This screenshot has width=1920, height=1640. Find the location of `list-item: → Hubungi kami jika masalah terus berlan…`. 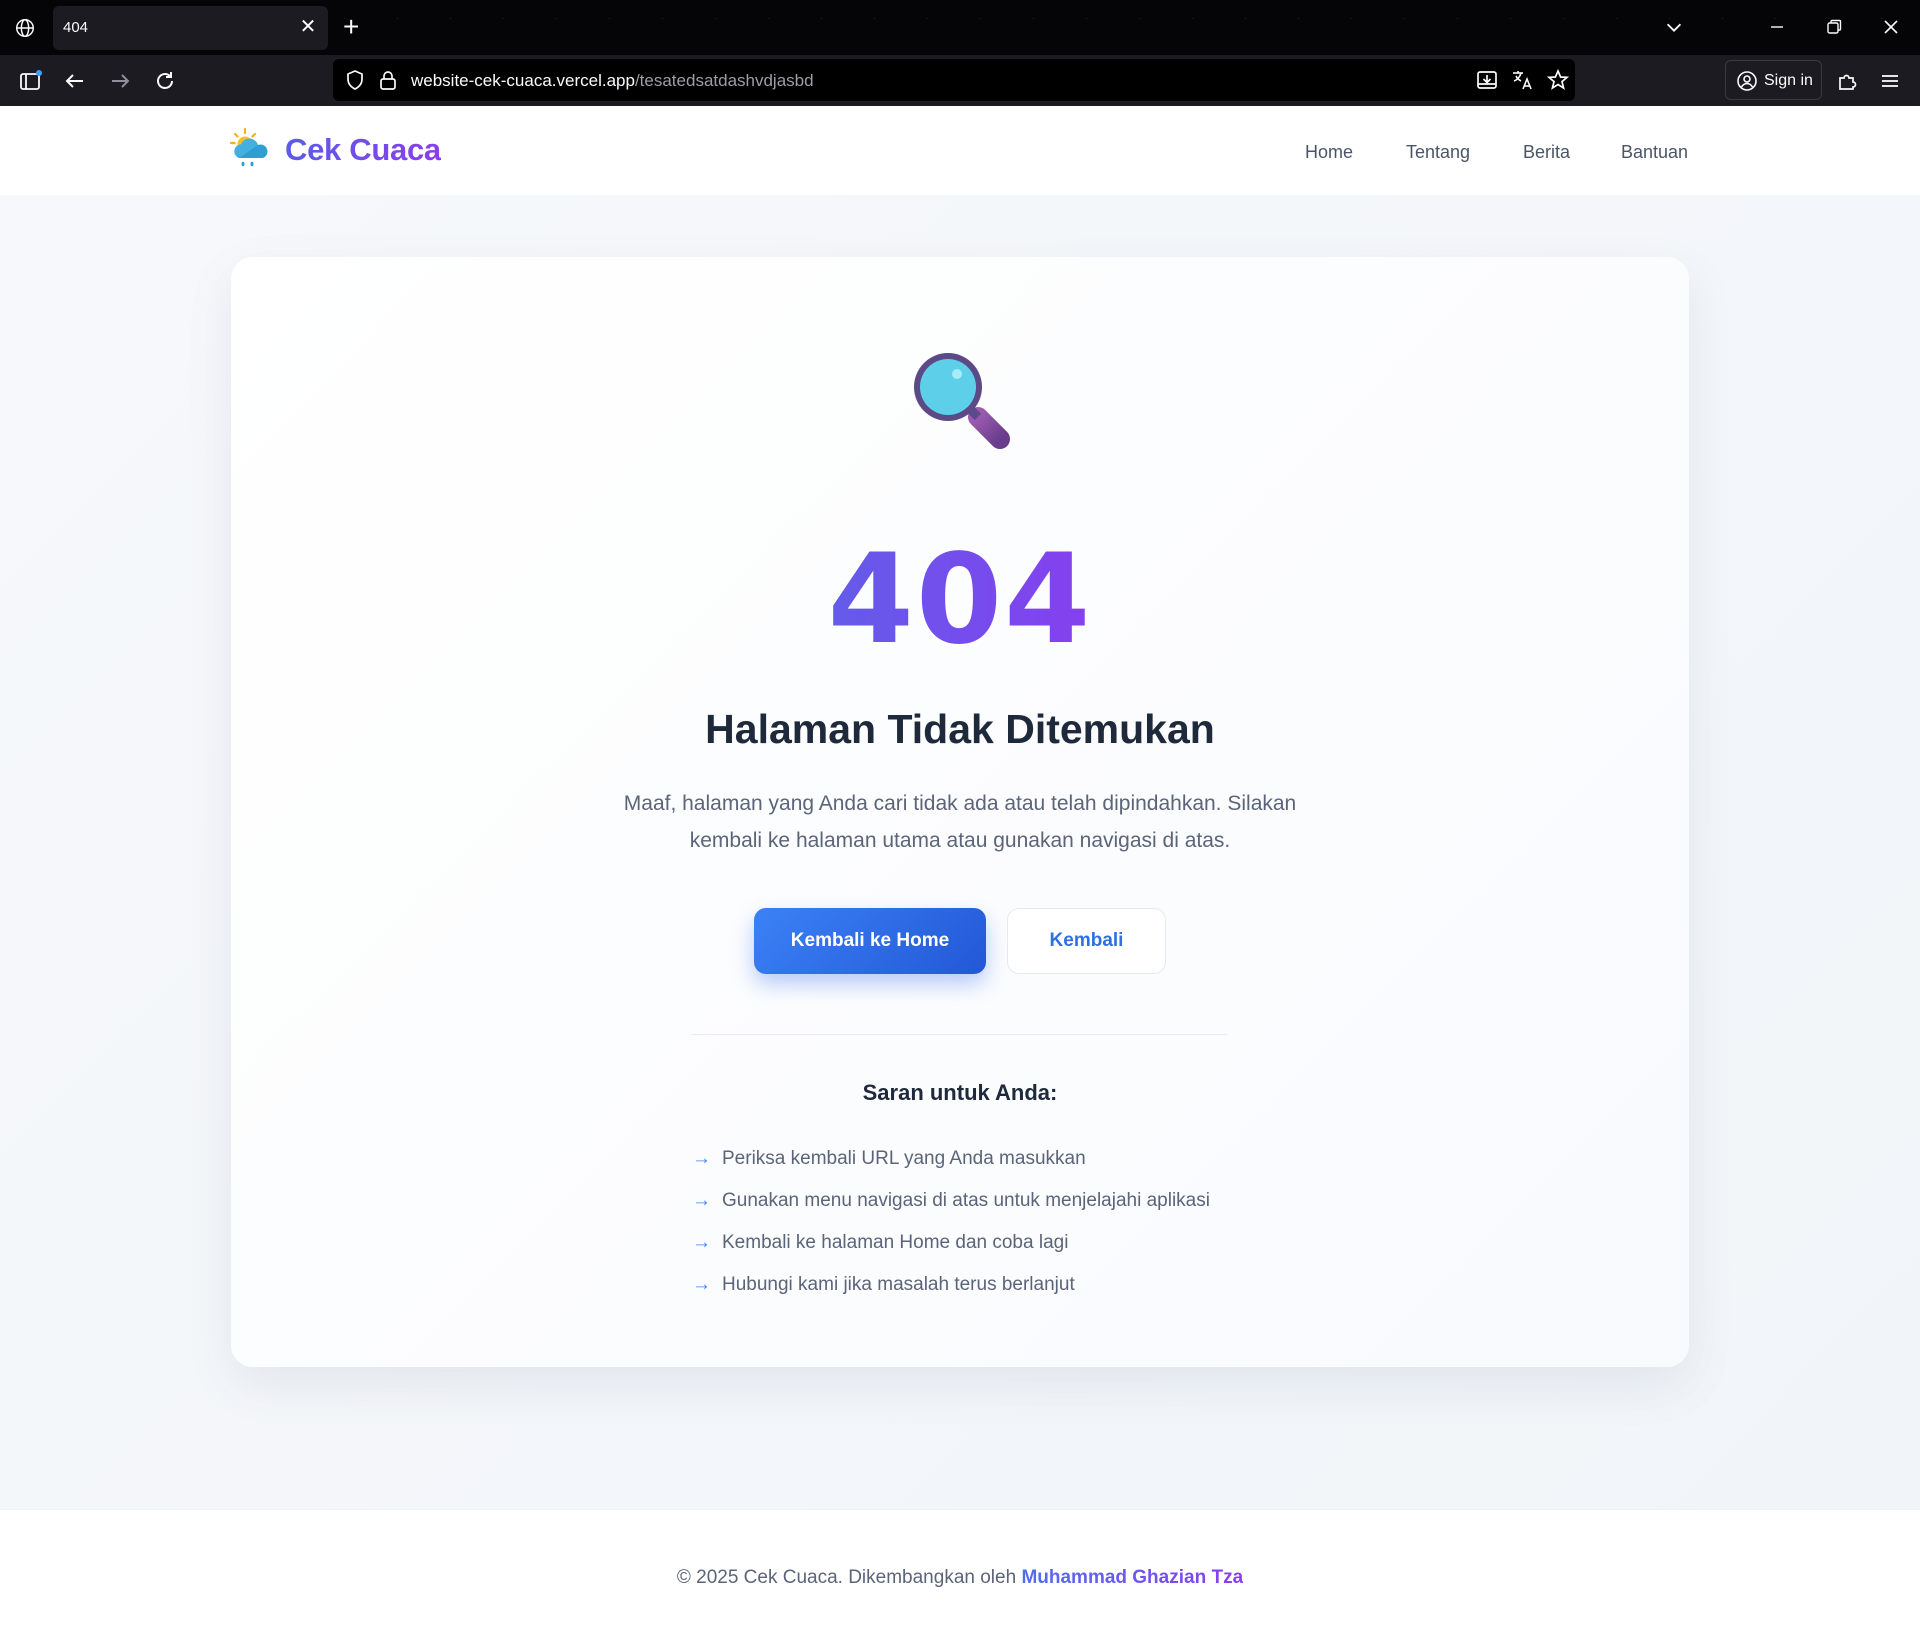

list-item: → Hubungi kami jika masalah terus berlan… is located at coordinates (1002, 1285).